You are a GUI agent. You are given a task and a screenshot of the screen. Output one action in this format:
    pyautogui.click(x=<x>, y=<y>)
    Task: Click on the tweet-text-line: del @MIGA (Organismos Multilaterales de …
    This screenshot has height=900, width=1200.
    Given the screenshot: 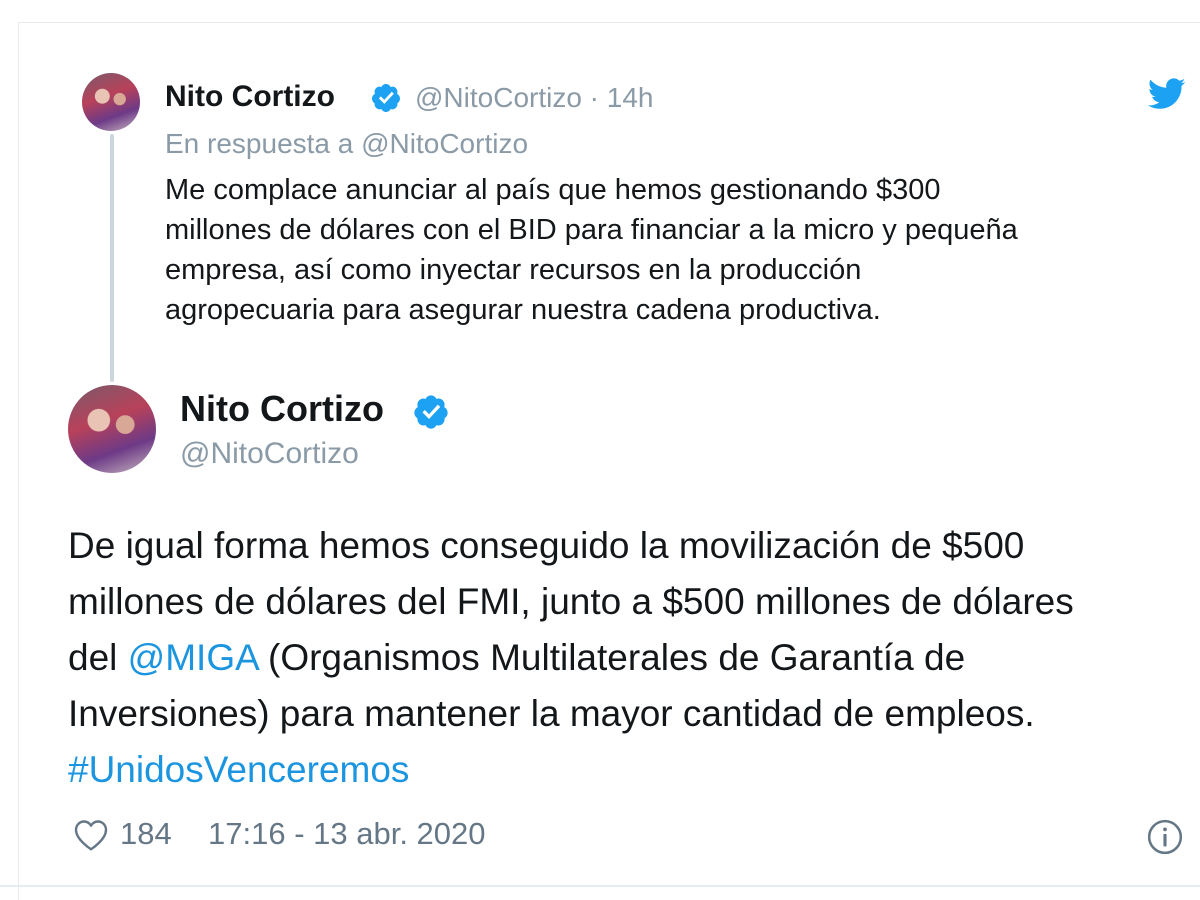 What is the action you would take?
    pyautogui.click(x=623, y=658)
    